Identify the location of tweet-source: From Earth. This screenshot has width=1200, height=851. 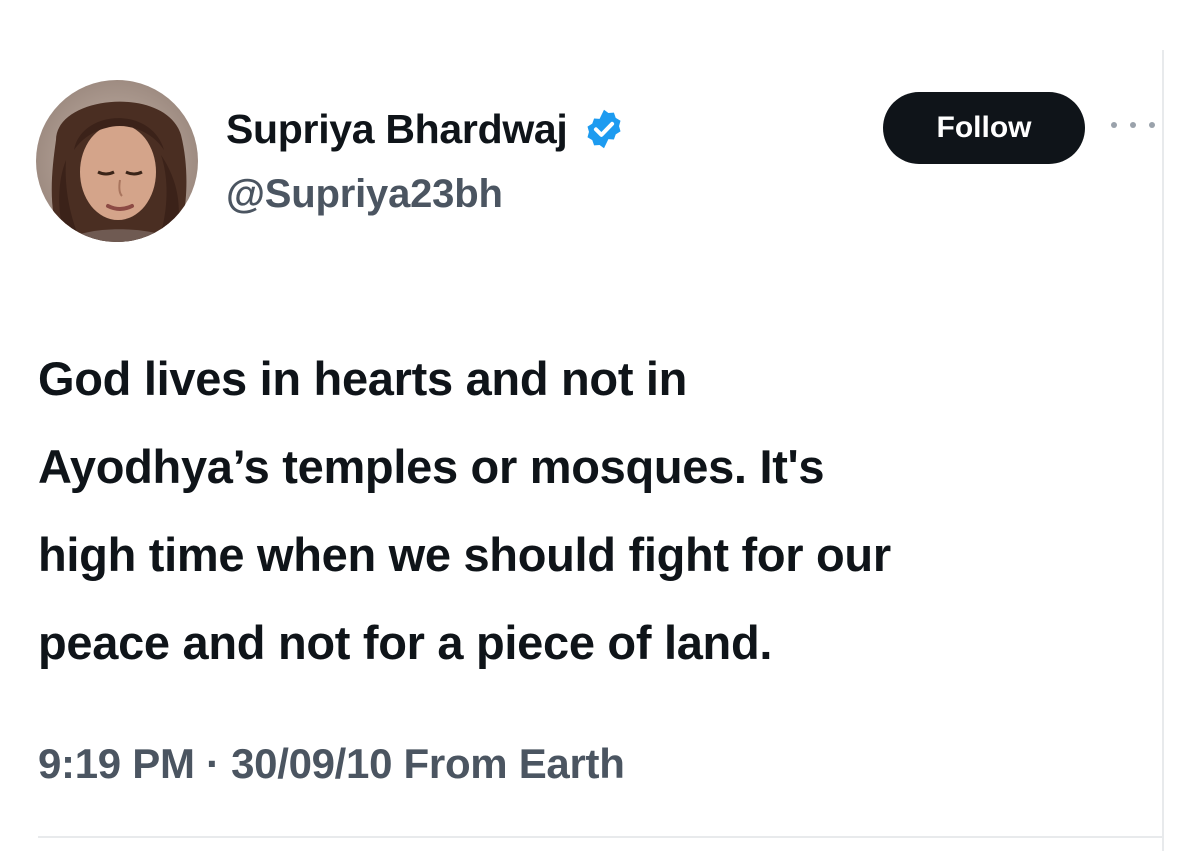
(514, 763).